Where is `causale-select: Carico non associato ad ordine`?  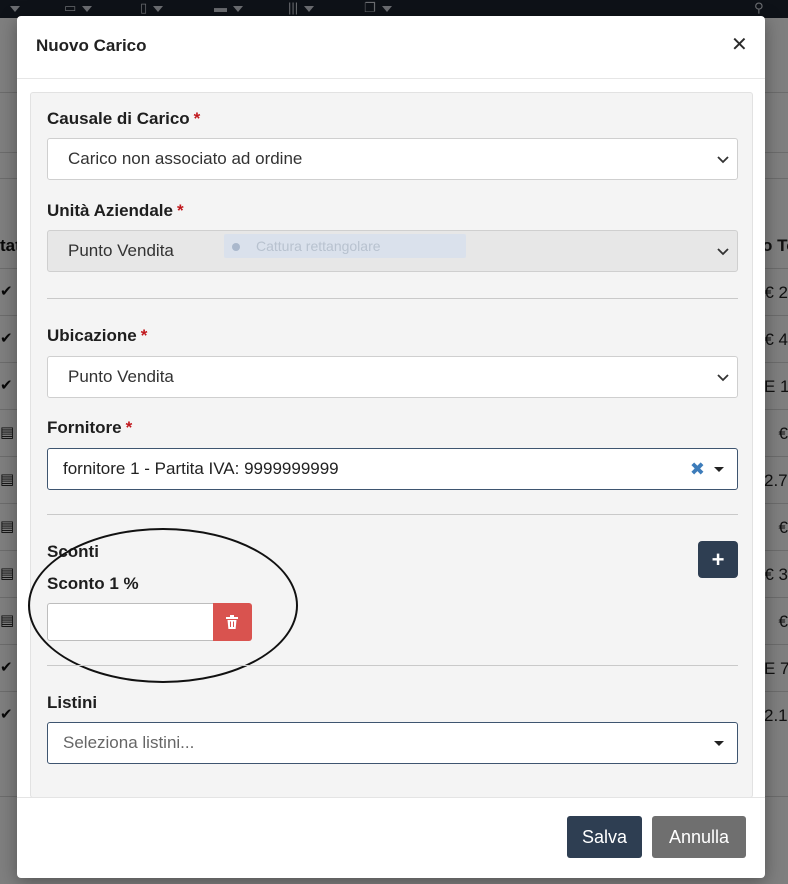 causale-select: Carico non associato ad ordine is located at coordinates (392, 159).